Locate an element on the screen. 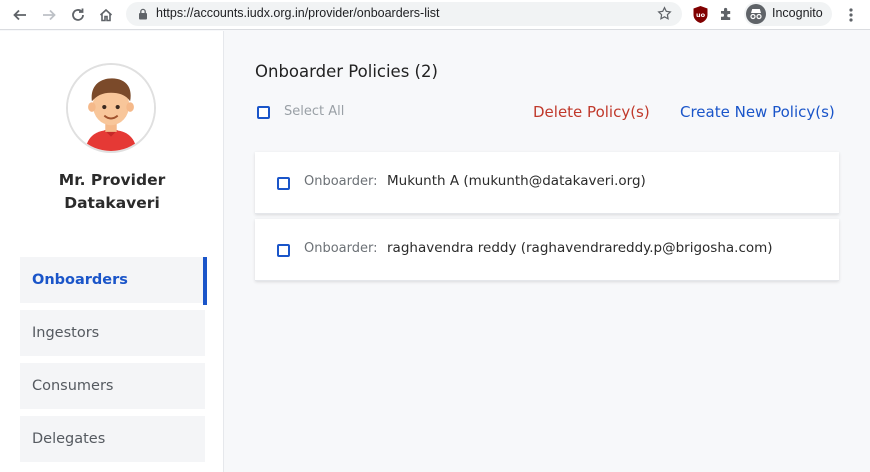  forward-arrow-icon is located at coordinates (49, 15).